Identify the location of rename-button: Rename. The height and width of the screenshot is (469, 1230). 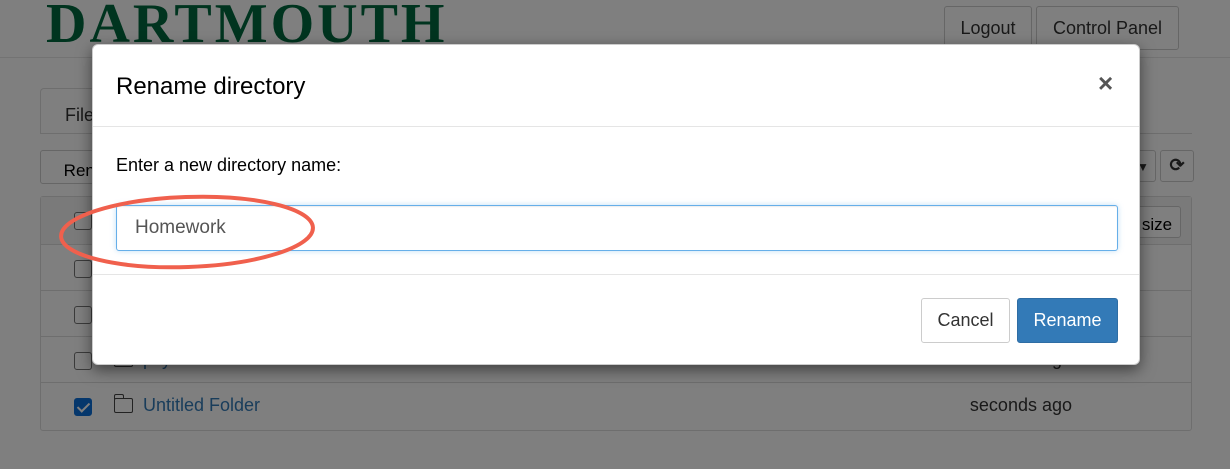
(1067, 320).